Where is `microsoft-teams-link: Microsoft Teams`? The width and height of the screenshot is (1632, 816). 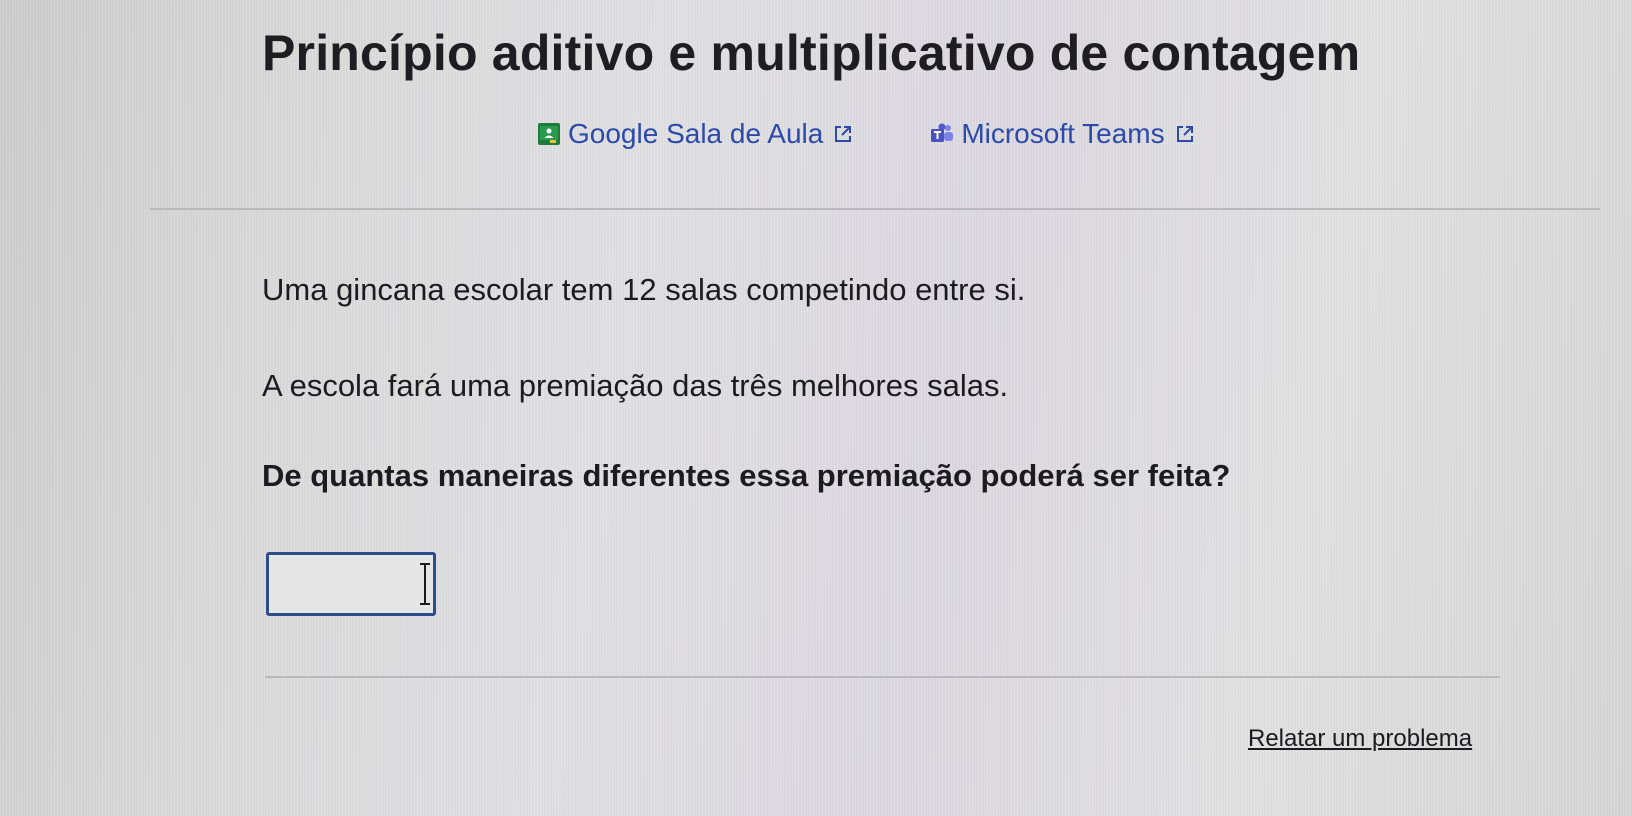
microsoft-teams-link: Microsoft Teams is located at coordinates (1062, 134).